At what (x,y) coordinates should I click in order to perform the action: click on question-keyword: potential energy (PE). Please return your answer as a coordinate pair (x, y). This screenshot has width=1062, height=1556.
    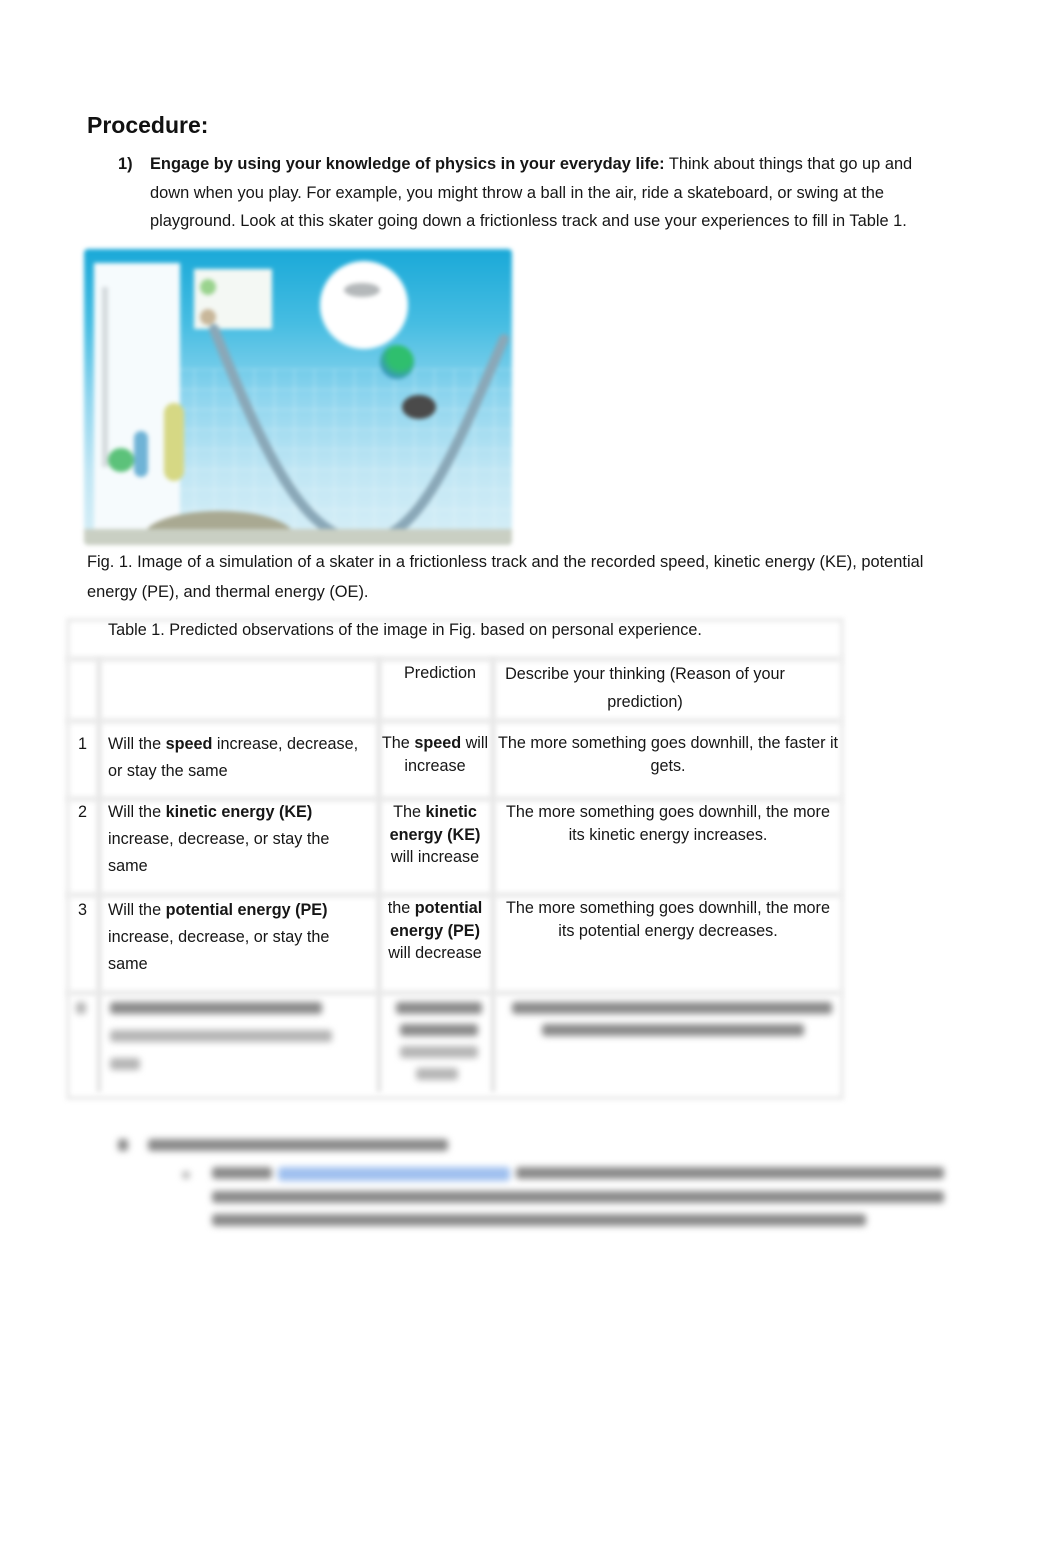
    Looking at the image, I should click on (246, 910).